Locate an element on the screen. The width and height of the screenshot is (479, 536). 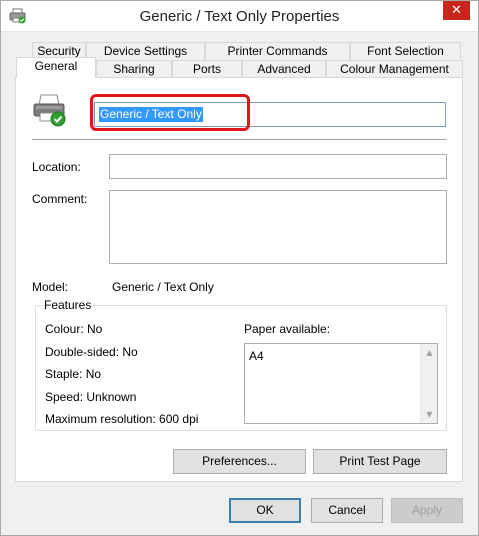
scroll-down-icon: ▼ is located at coordinates (429, 414).